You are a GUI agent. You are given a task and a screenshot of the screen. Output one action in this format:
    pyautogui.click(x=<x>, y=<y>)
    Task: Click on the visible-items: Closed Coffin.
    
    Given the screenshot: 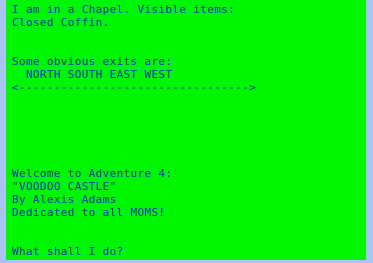 What is the action you would take?
    pyautogui.click(x=61, y=22)
    